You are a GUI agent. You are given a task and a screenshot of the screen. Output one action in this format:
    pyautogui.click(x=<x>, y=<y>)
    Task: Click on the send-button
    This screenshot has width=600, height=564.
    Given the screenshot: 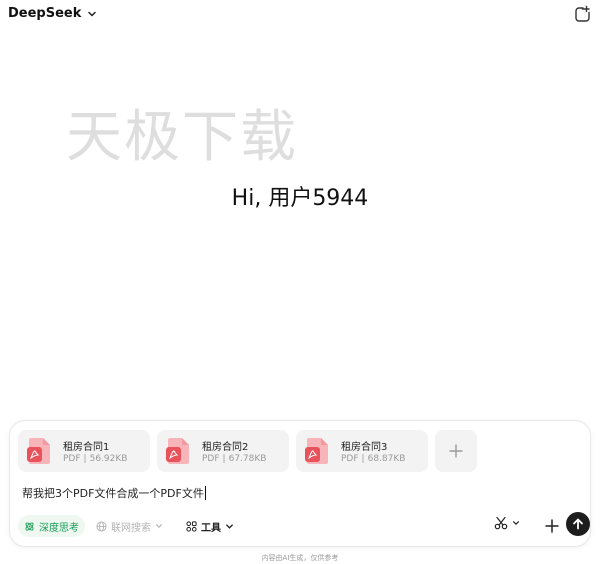 What is the action you would take?
    pyautogui.click(x=578, y=524)
    